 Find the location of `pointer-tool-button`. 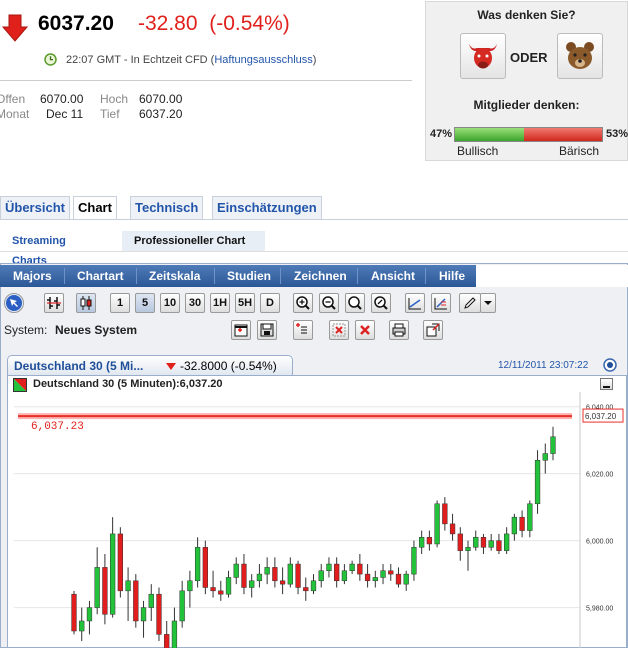

pointer-tool-button is located at coordinates (14, 303).